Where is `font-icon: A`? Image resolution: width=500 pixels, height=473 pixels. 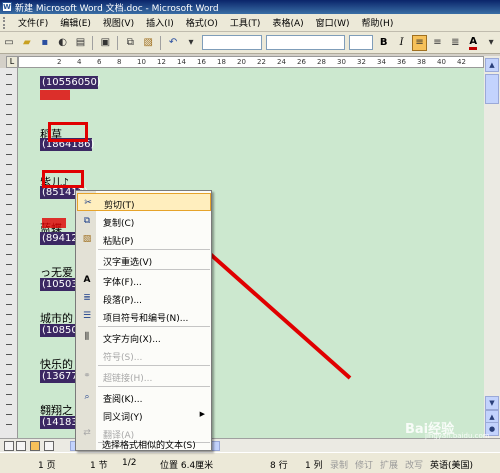
font-icon: A is located at coordinates (87, 280).